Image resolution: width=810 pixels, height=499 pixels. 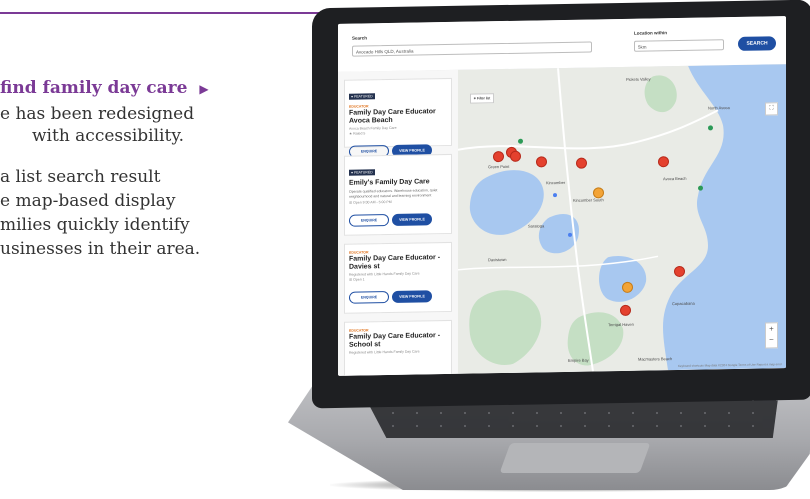 I want to click on card-meta: ☰ Open 1, so click(x=357, y=279).